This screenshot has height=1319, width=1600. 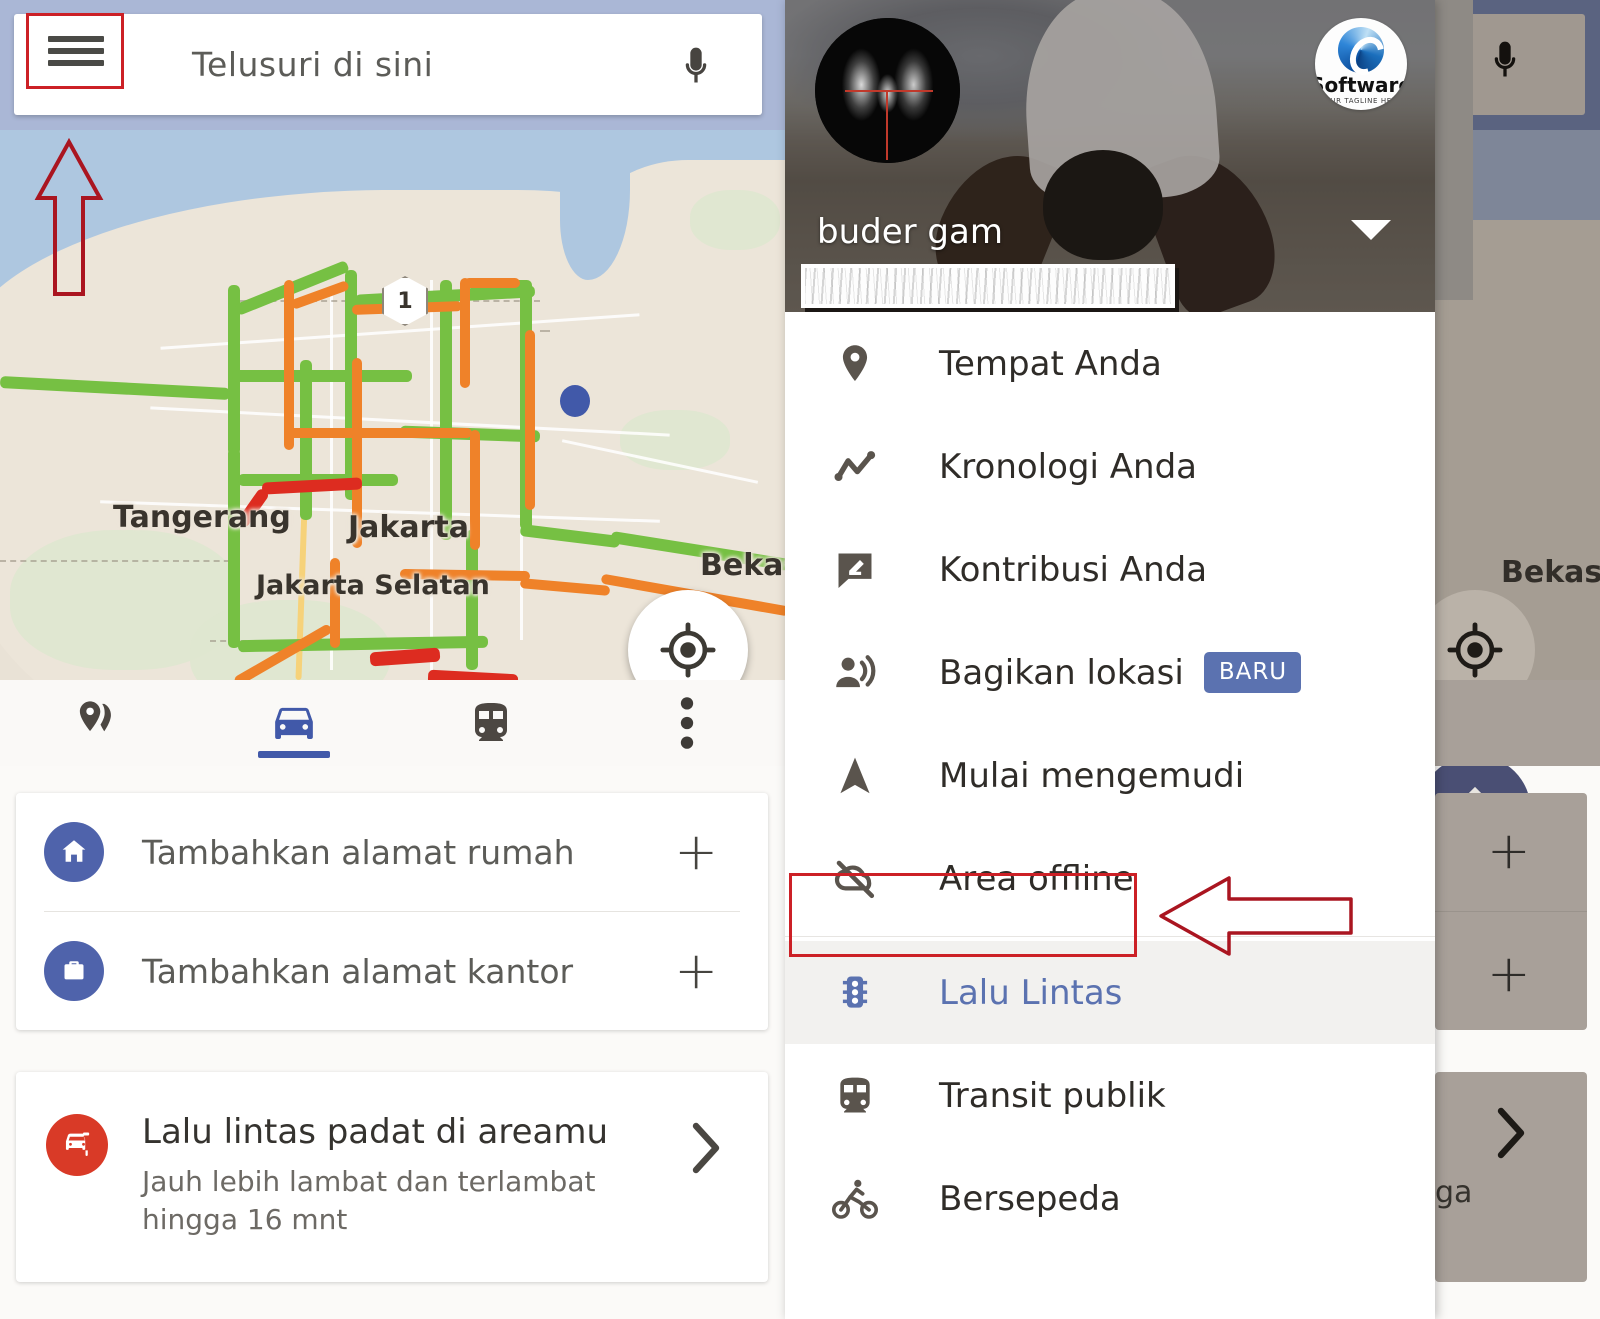 What do you see at coordinates (1092, 775) in the screenshot?
I see `drawer-item-label: Mulai mengemudi` at bounding box center [1092, 775].